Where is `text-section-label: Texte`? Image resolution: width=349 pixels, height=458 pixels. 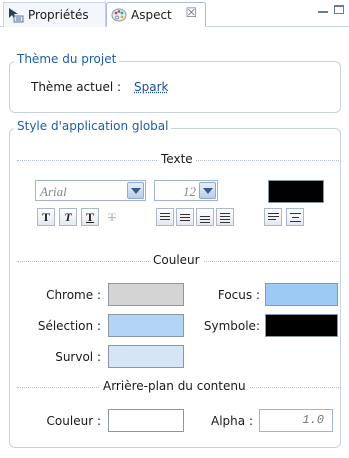
text-section-label: Texte is located at coordinates (177, 159).